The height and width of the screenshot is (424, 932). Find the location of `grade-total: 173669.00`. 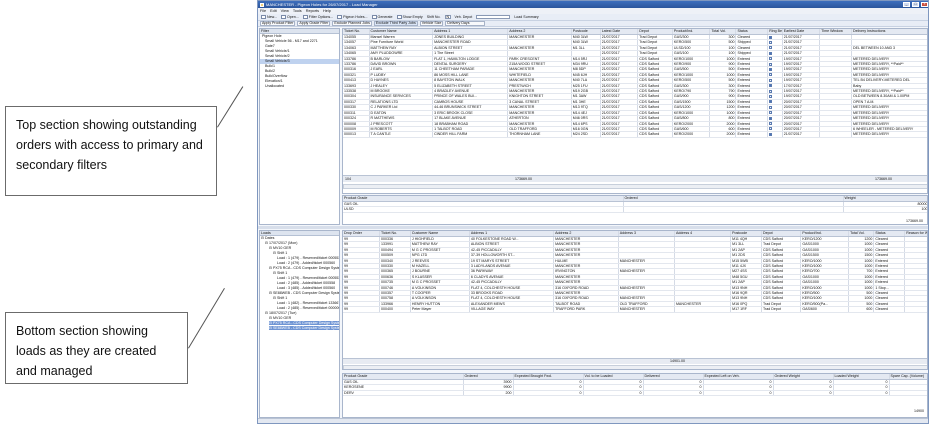

grade-total: 173669.00 is located at coordinates (914, 221).